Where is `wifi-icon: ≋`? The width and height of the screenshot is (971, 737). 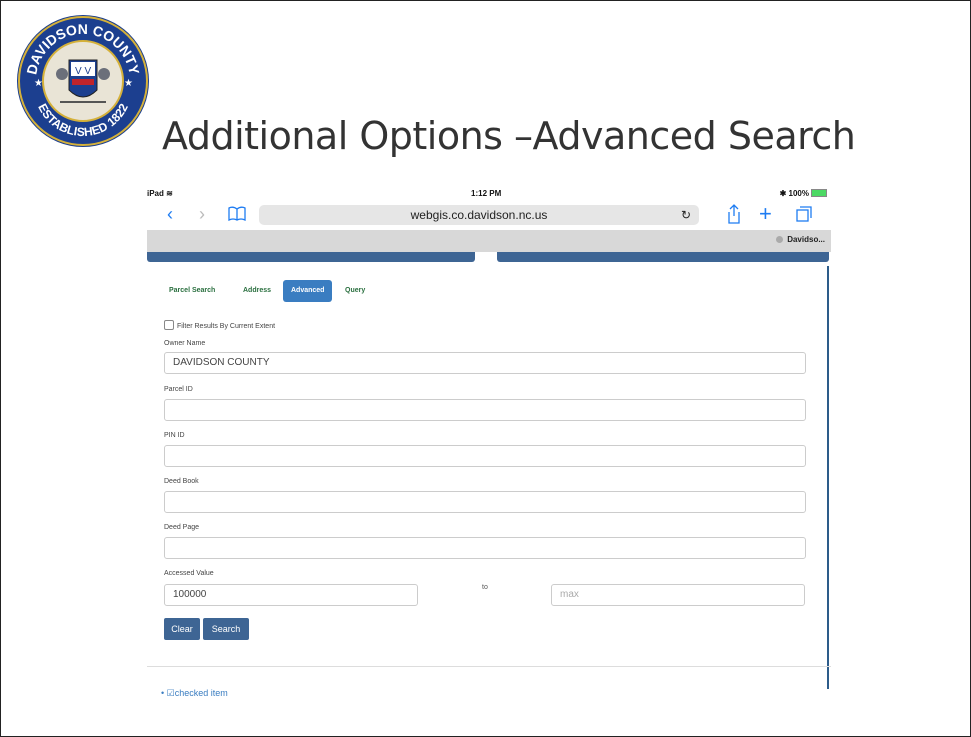 wifi-icon: ≋ is located at coordinates (169, 193).